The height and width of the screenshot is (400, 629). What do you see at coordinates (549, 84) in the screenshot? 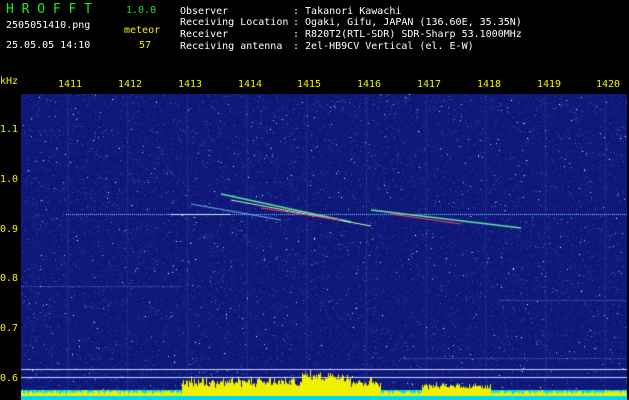
I see `x-tick-label: 1419` at bounding box center [549, 84].